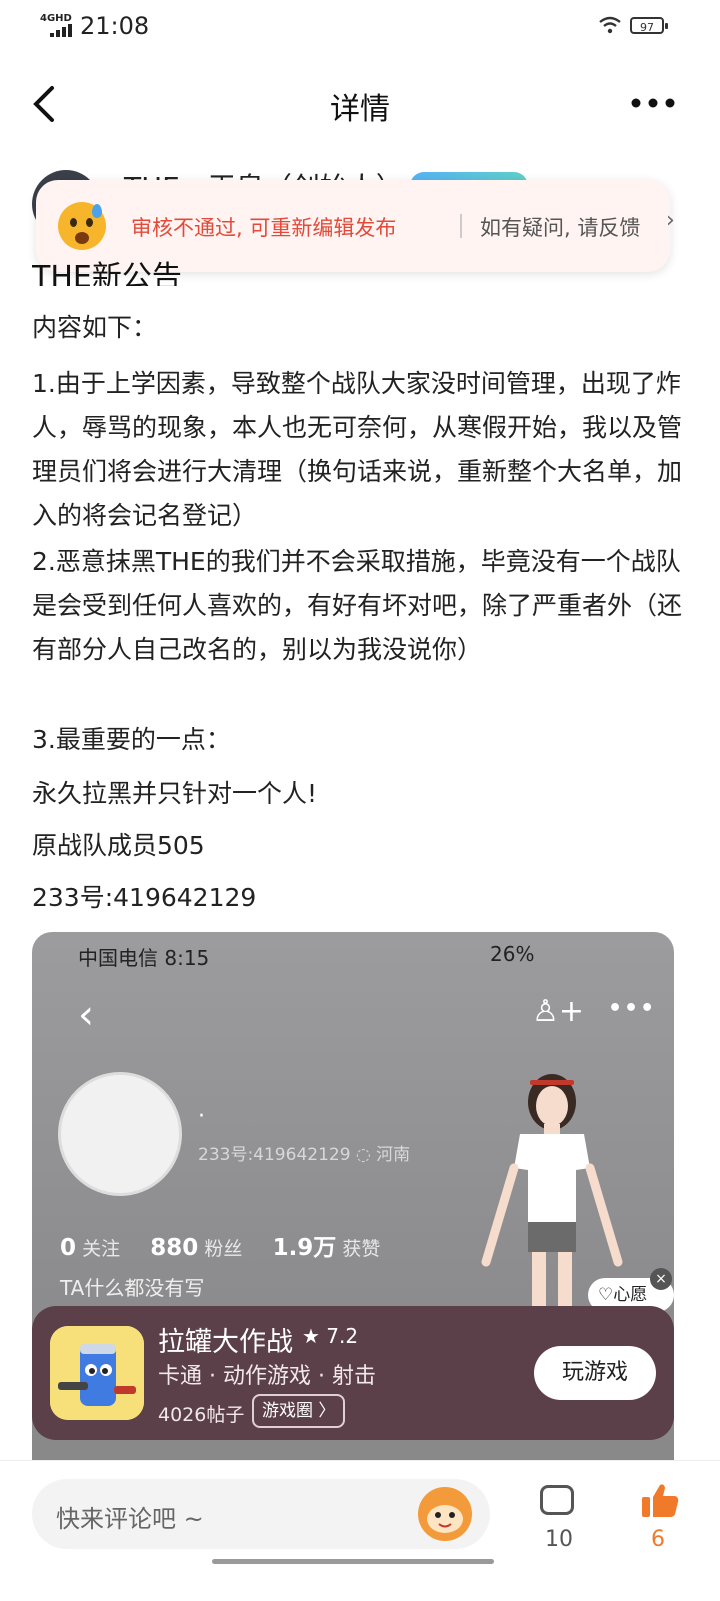  Describe the element at coordinates (201, 1116) in the screenshot. I see `shot-nickname: ·` at that location.